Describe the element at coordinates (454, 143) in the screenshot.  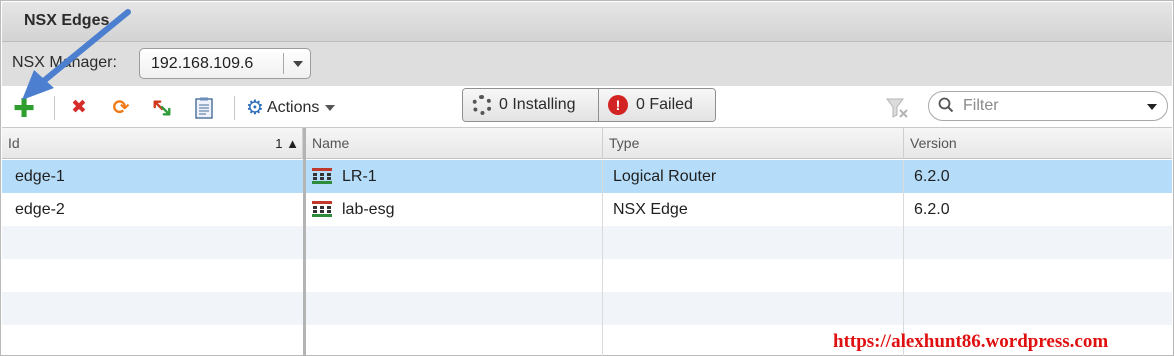
I see `column-header-name: Name` at that location.